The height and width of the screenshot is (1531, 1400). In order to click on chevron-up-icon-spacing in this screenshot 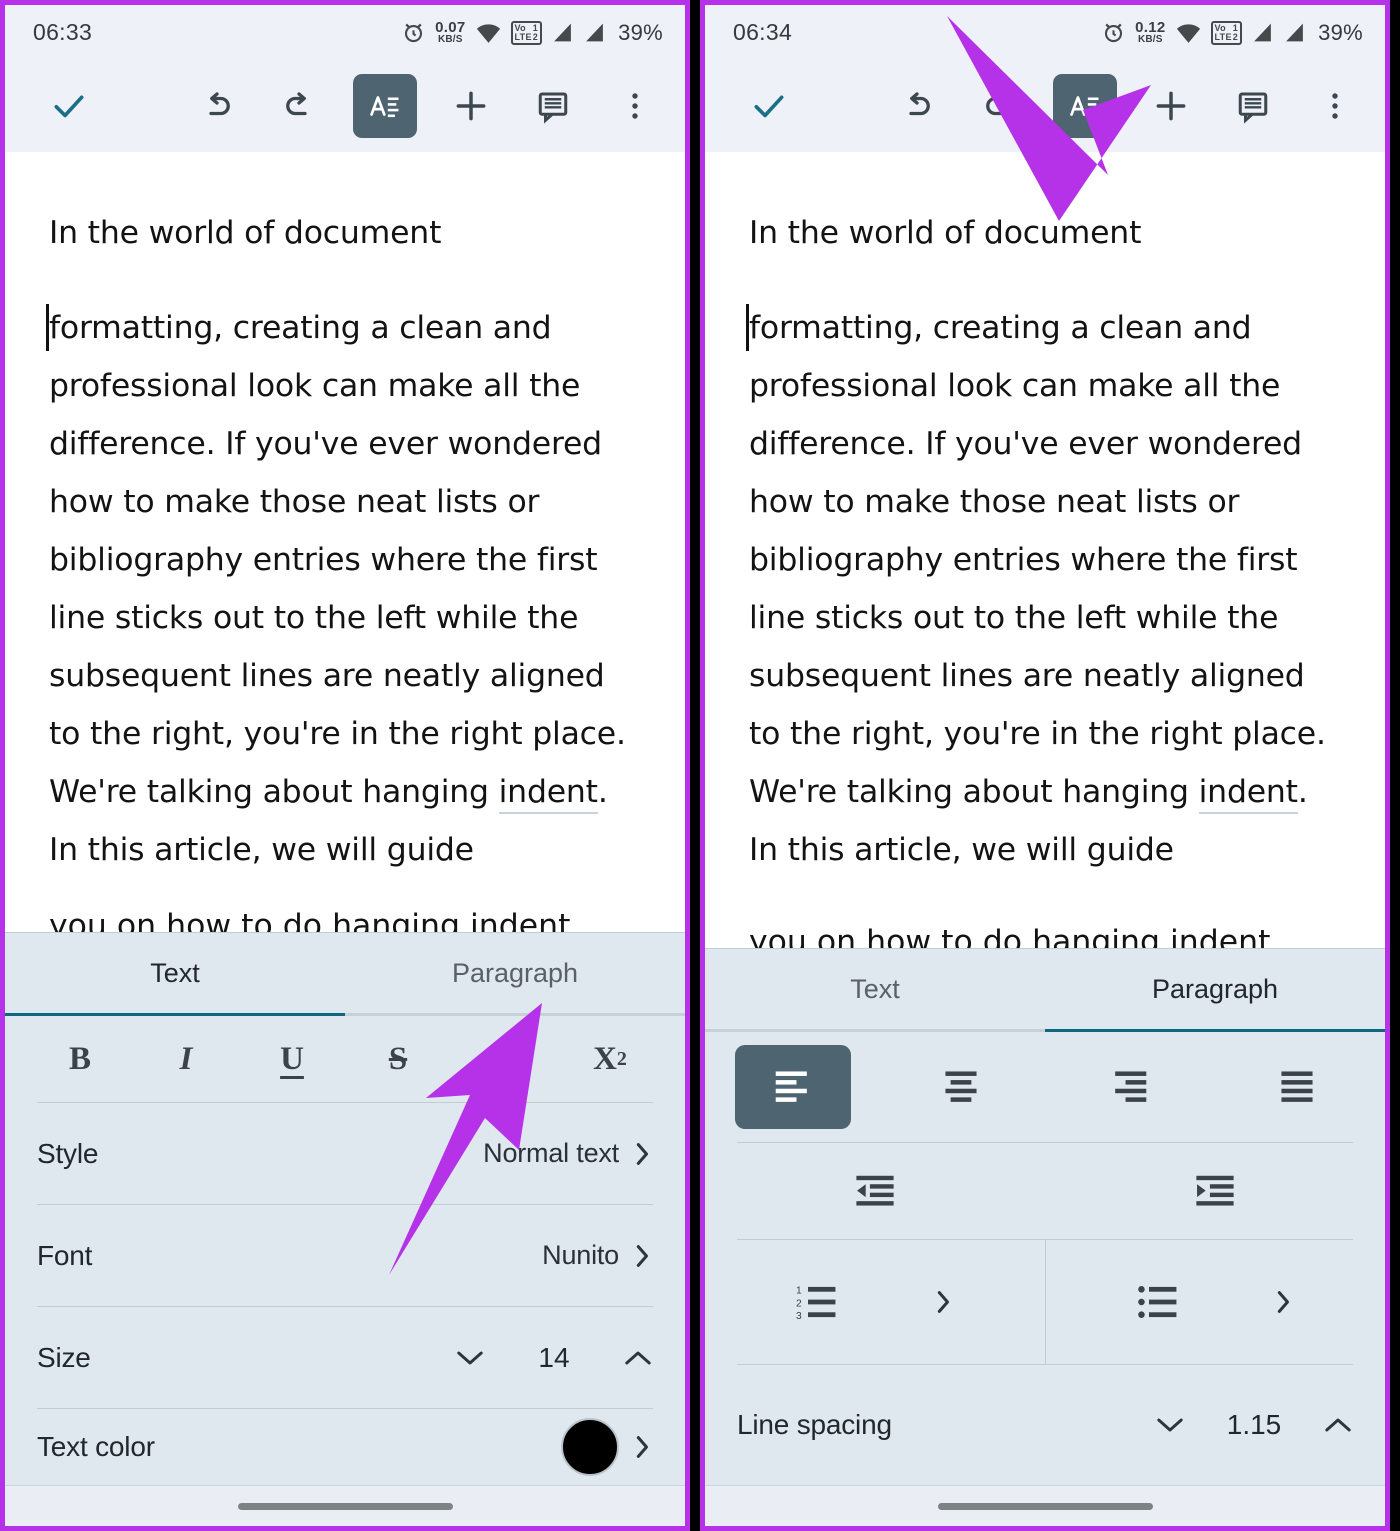, I will do `click(1338, 1425)`.